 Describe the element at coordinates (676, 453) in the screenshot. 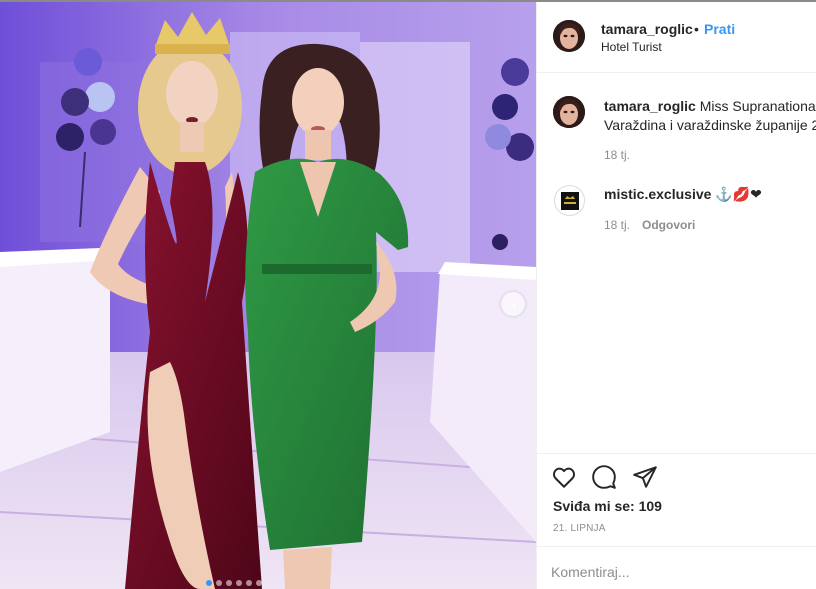

I see `actions-divider` at that location.